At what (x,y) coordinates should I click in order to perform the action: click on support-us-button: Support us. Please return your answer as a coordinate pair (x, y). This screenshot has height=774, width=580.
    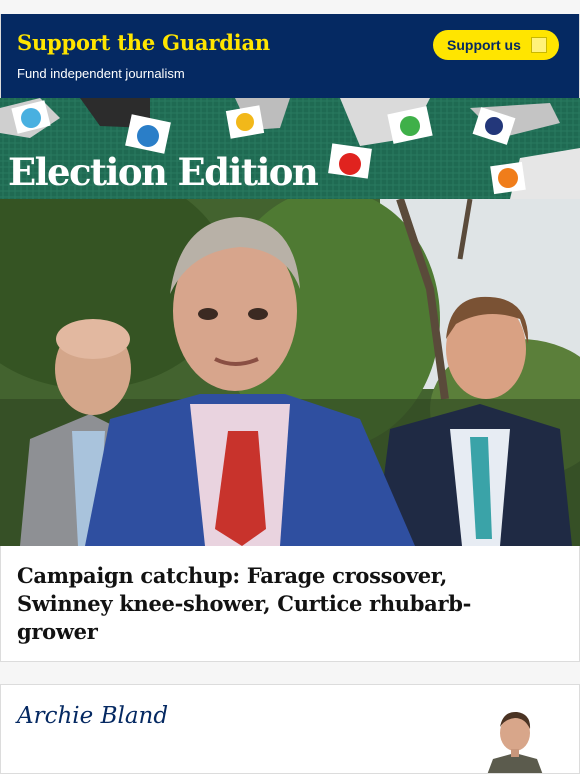
    Looking at the image, I should click on (496, 45).